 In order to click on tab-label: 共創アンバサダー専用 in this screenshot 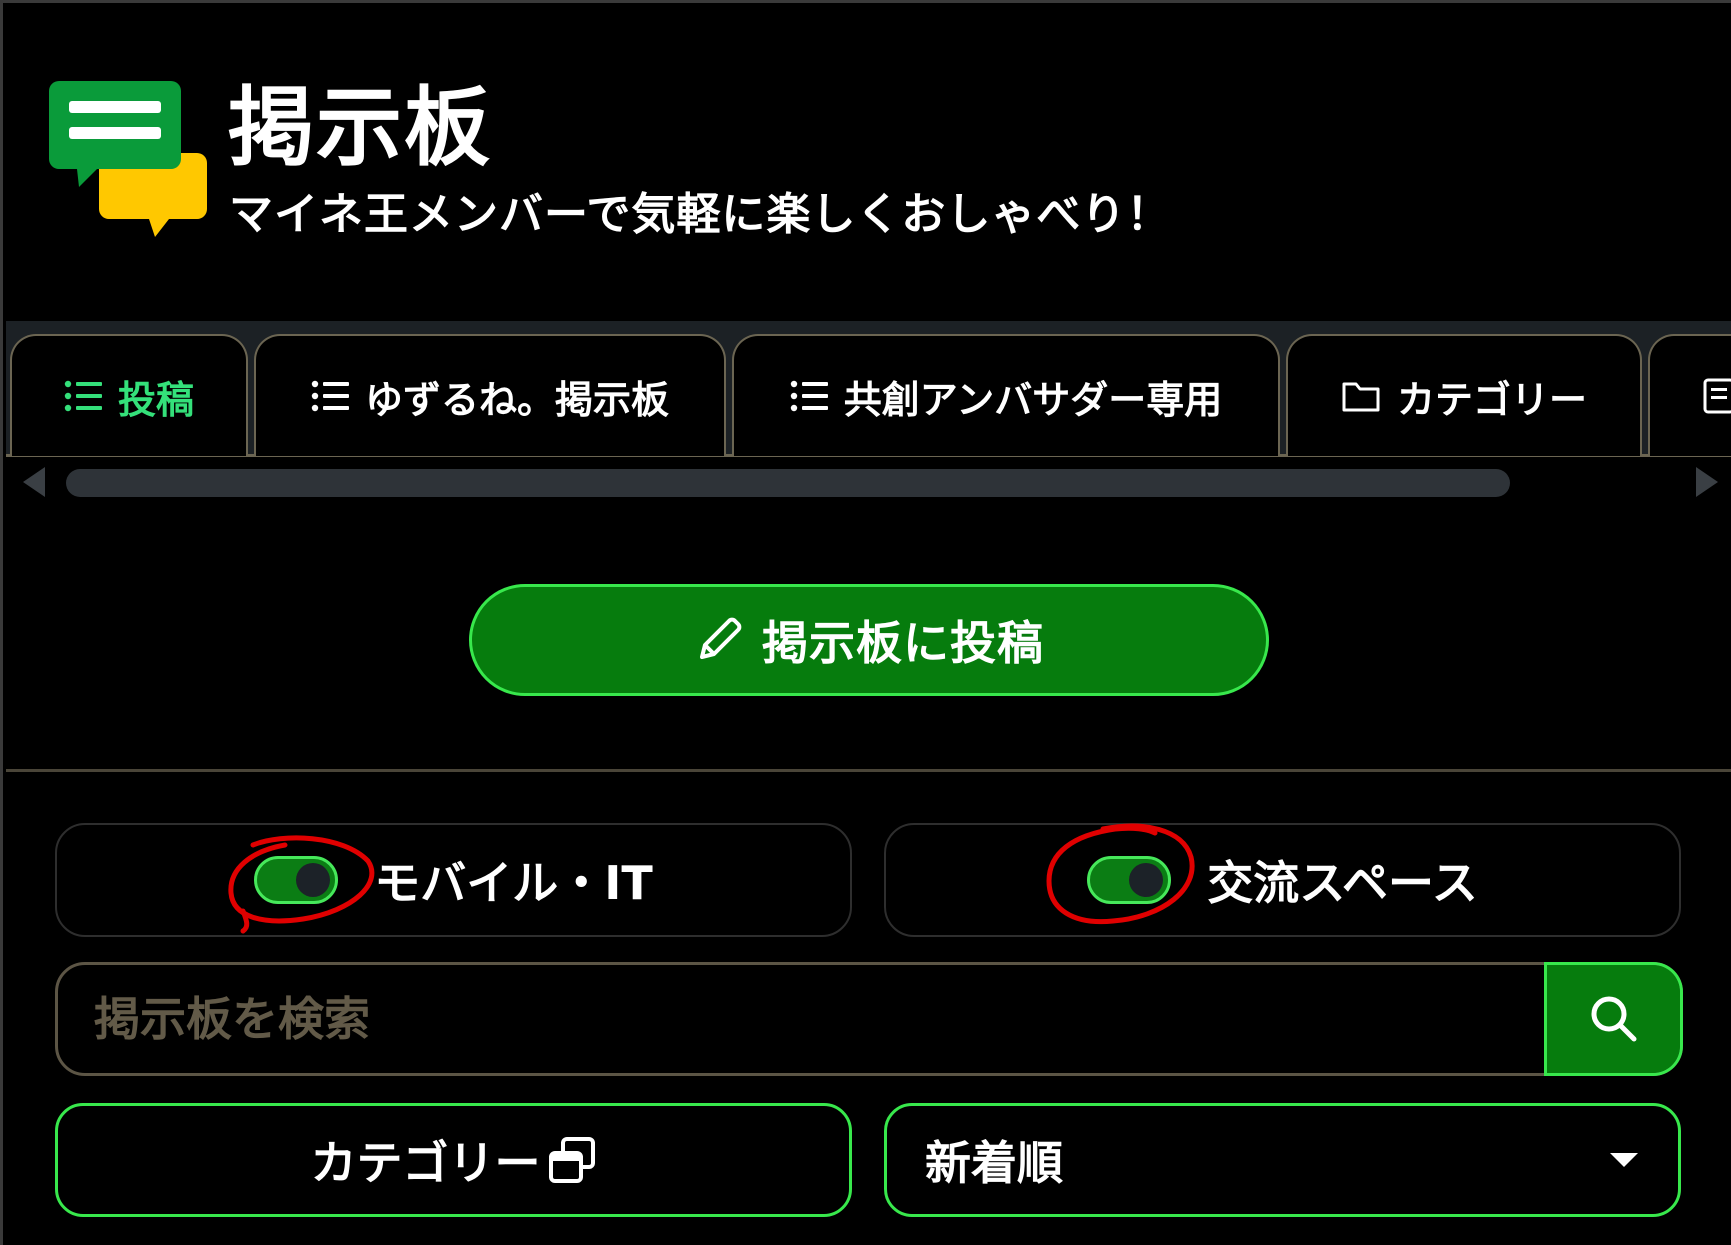, I will do `click(1033, 399)`.